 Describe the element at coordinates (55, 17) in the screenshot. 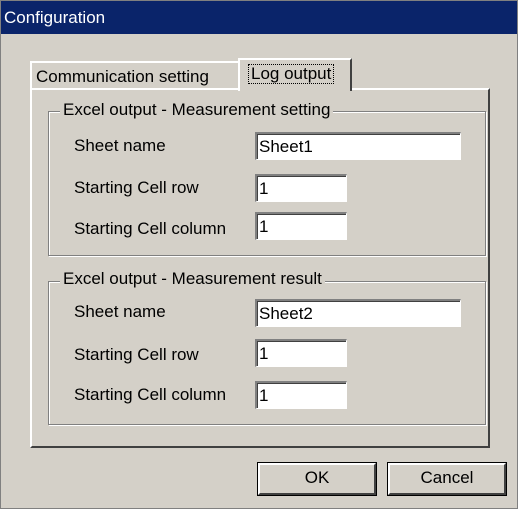

I see `window-title: Configuration` at that location.